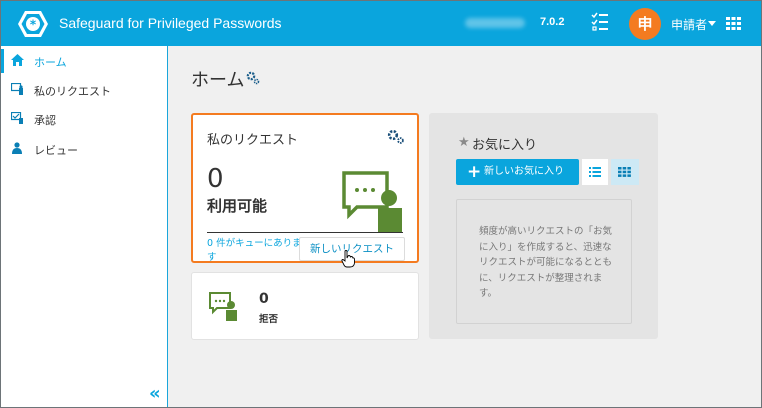 The image size is (762, 408). Describe the element at coordinates (84, 61) in the screenshot. I see `sidebar-item-home: ホーム` at that location.